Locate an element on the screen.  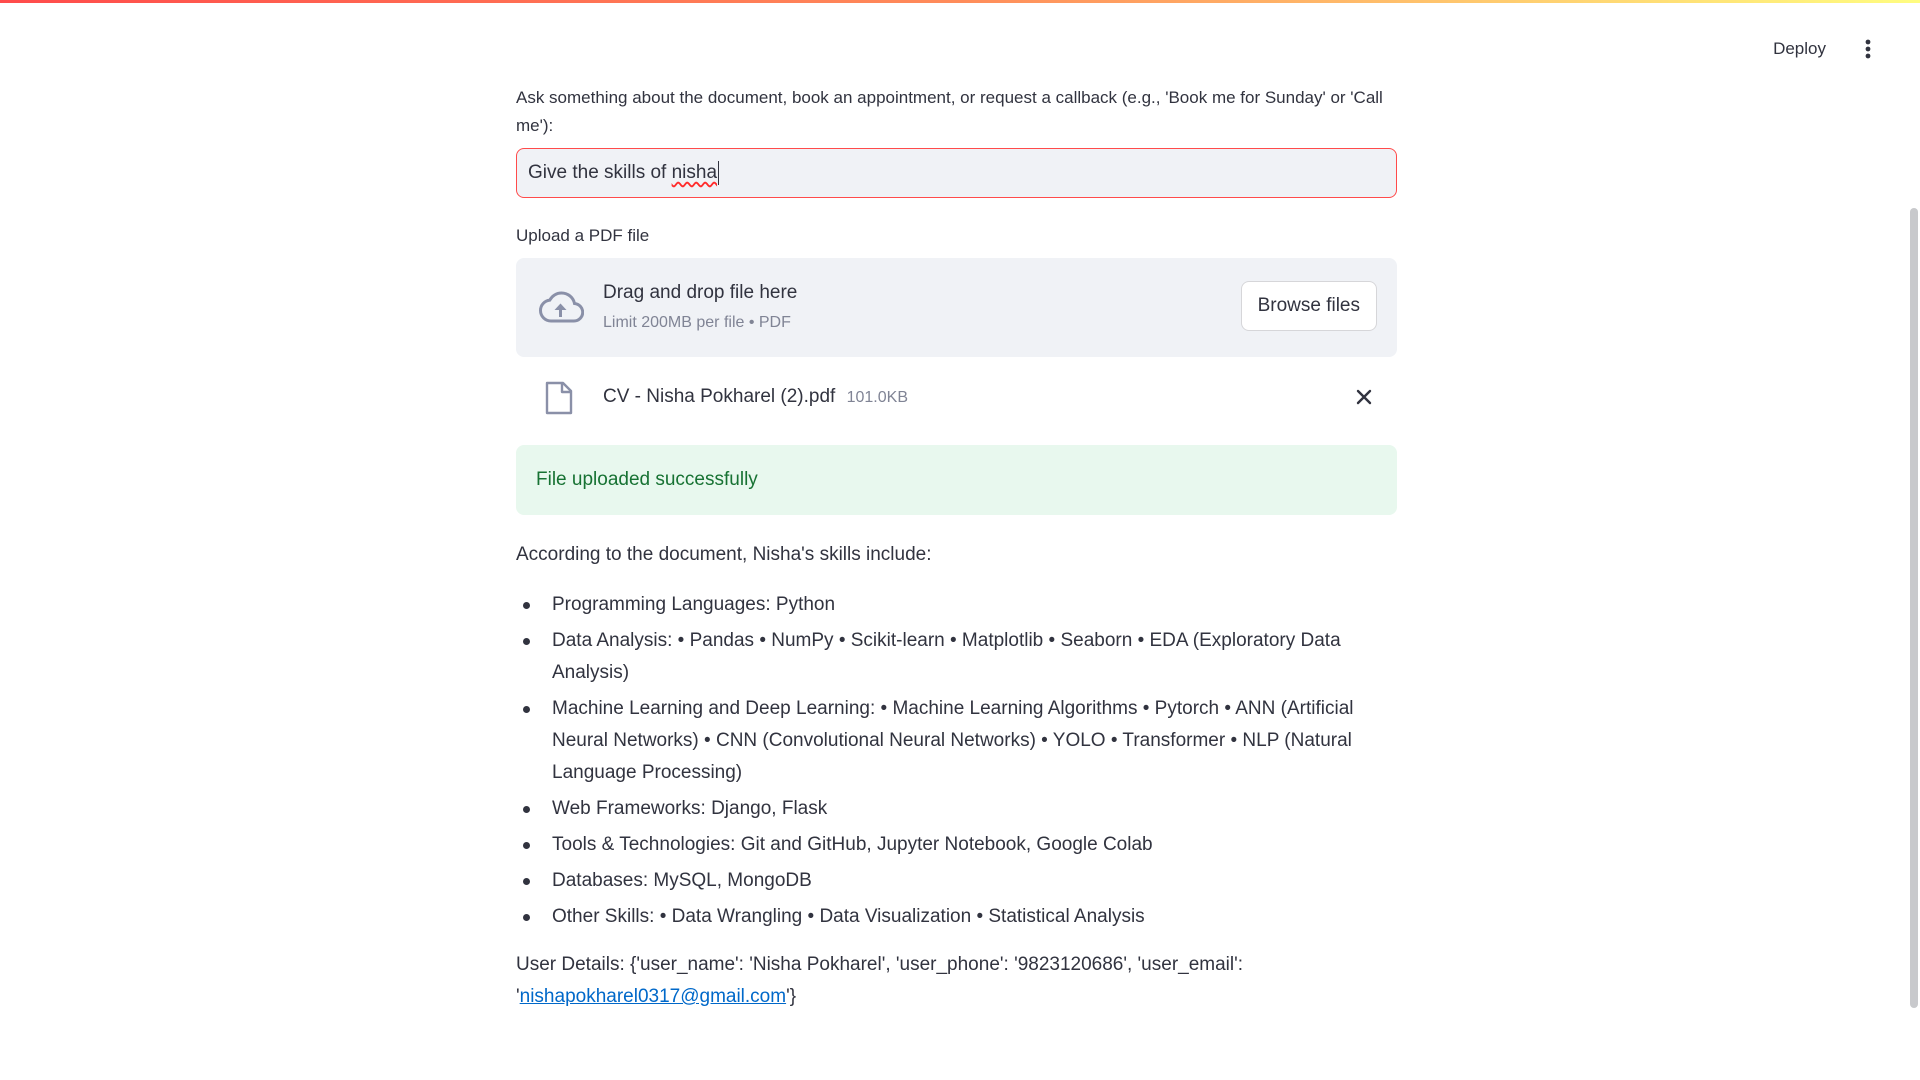
remove-file-button is located at coordinates (1364, 397).